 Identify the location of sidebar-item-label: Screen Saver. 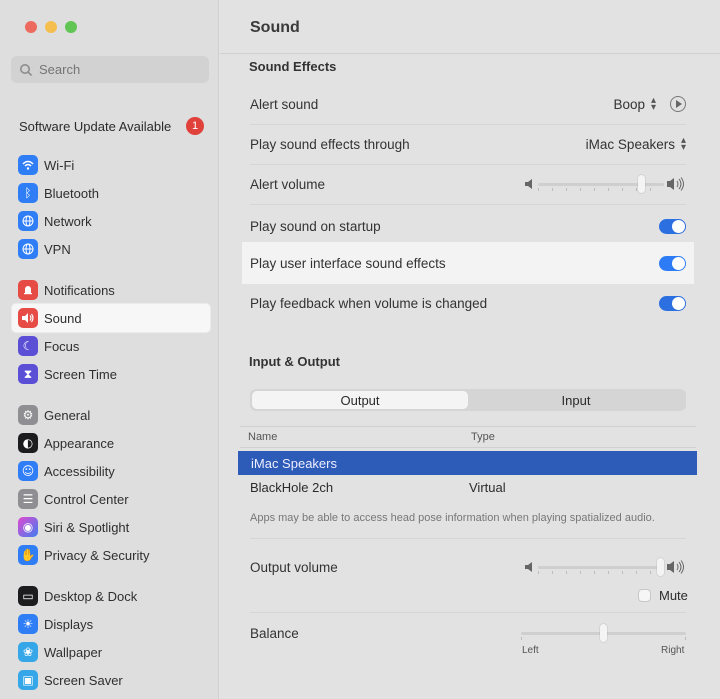
(83, 680).